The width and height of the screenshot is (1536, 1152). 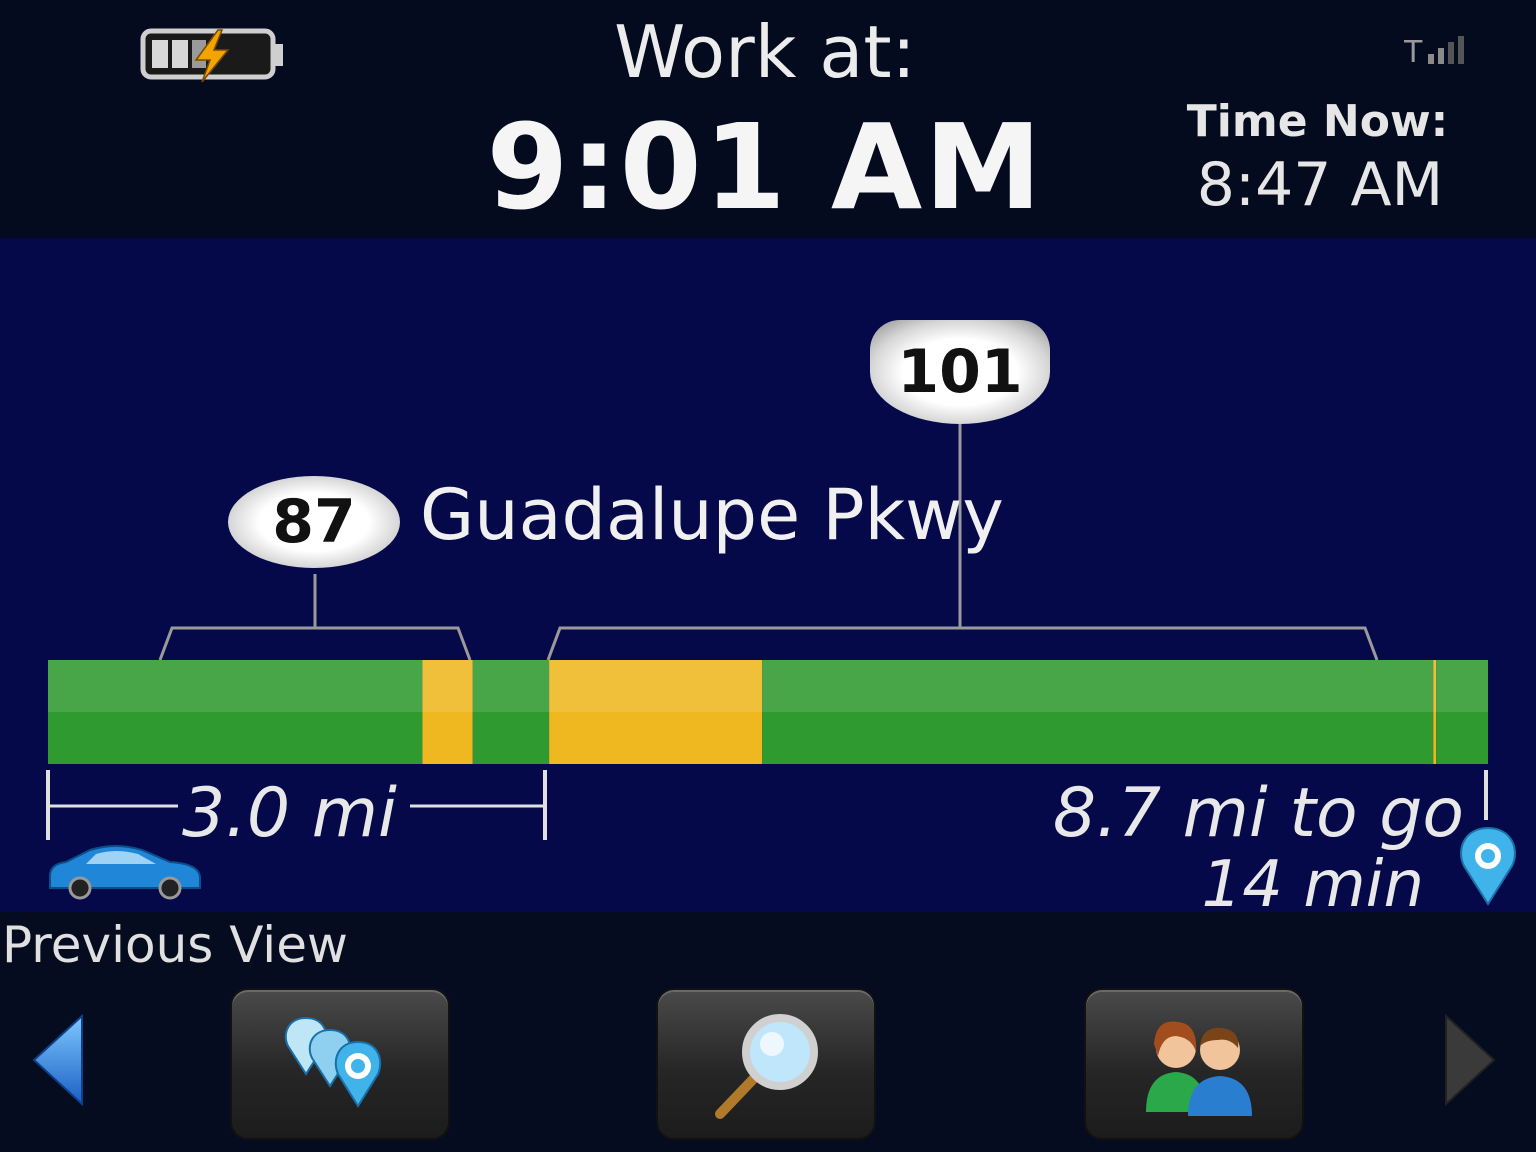 I want to click on road-name: Guadalupe Pkwy, so click(x=712, y=515).